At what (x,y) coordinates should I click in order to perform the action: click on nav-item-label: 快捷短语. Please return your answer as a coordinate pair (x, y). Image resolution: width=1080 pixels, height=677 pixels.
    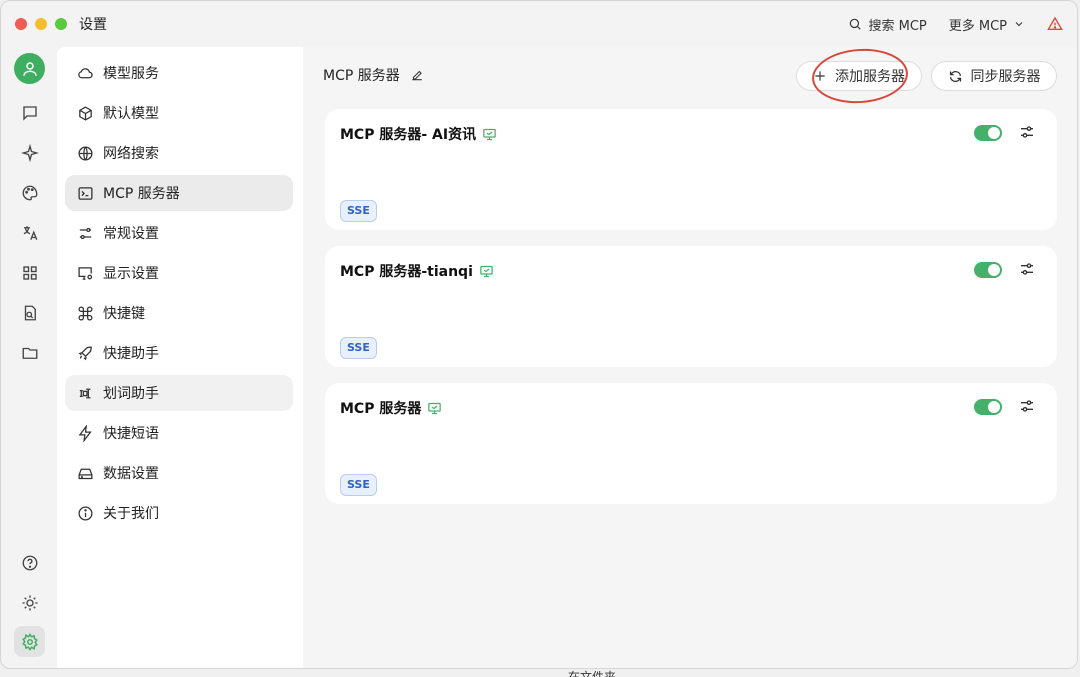
    Looking at the image, I should click on (131, 434).